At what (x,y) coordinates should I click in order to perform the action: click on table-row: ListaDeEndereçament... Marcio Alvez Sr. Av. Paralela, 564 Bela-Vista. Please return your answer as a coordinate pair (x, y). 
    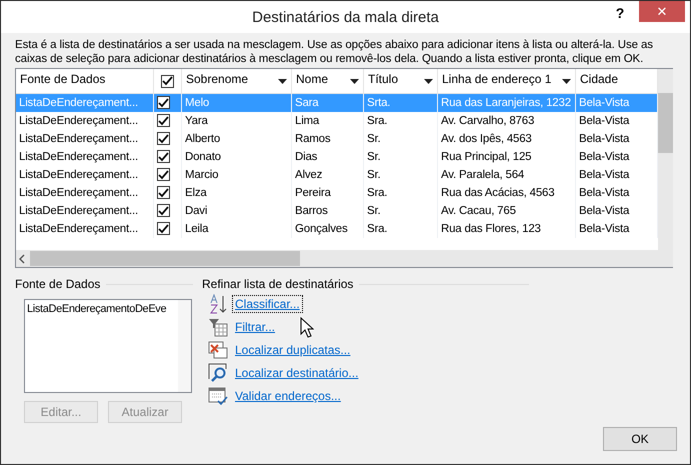
    Looking at the image, I should click on (337, 175).